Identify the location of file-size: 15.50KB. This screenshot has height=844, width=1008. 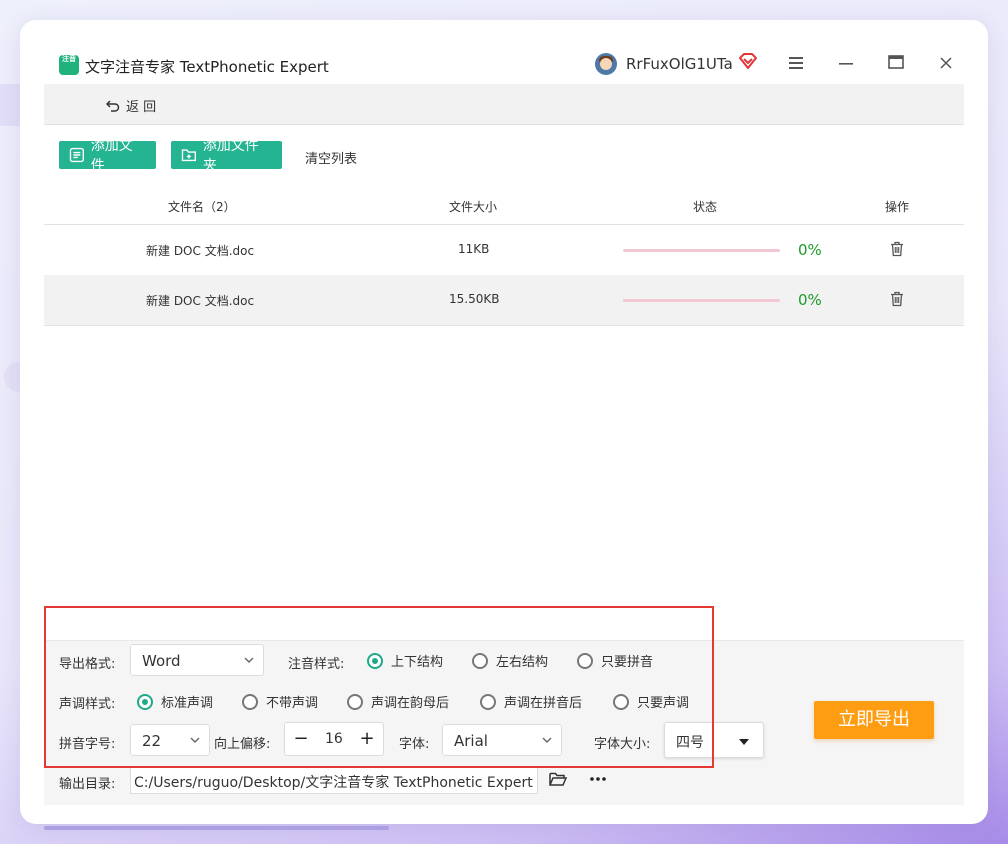
(474, 299).